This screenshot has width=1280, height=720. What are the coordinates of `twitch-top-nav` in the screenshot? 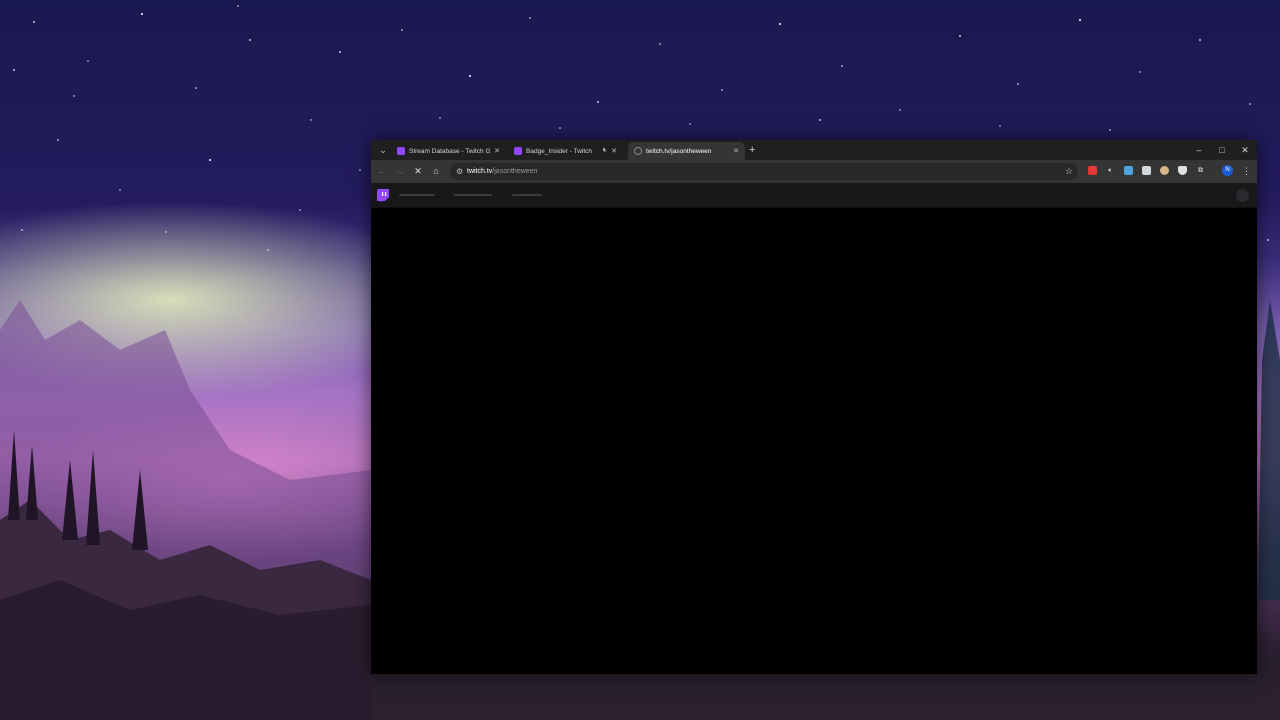 It's located at (814, 195).